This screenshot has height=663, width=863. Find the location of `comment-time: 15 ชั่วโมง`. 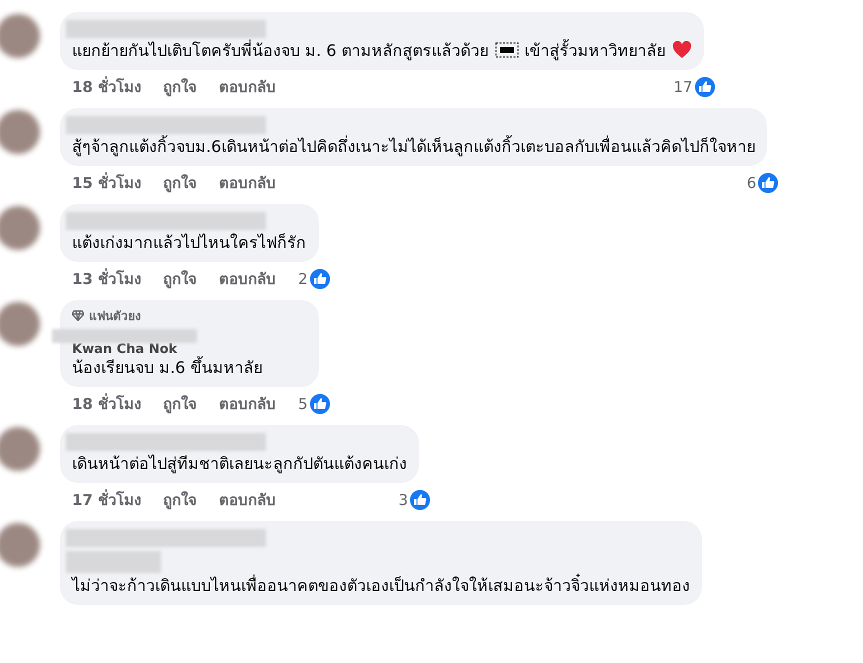

comment-time: 15 ชั่วโมง is located at coordinates (107, 183).